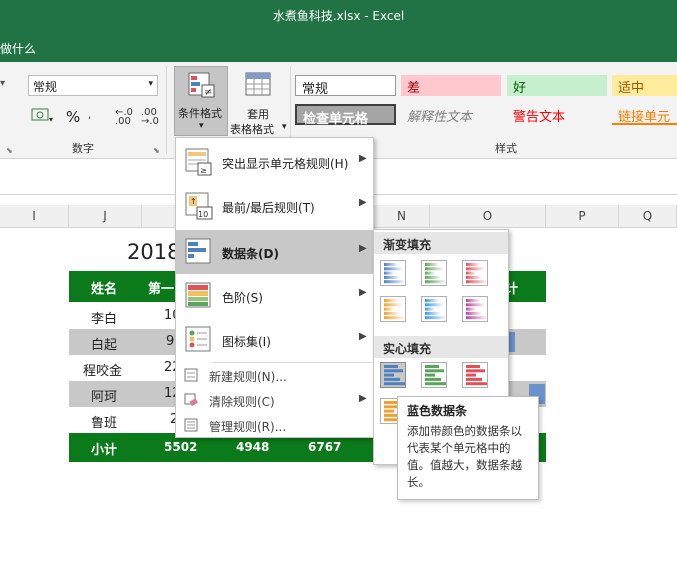 The height and width of the screenshot is (585, 677). Describe the element at coordinates (199, 206) in the screenshot. I see `top-bottom-rules-icon: ↑ 10` at that location.